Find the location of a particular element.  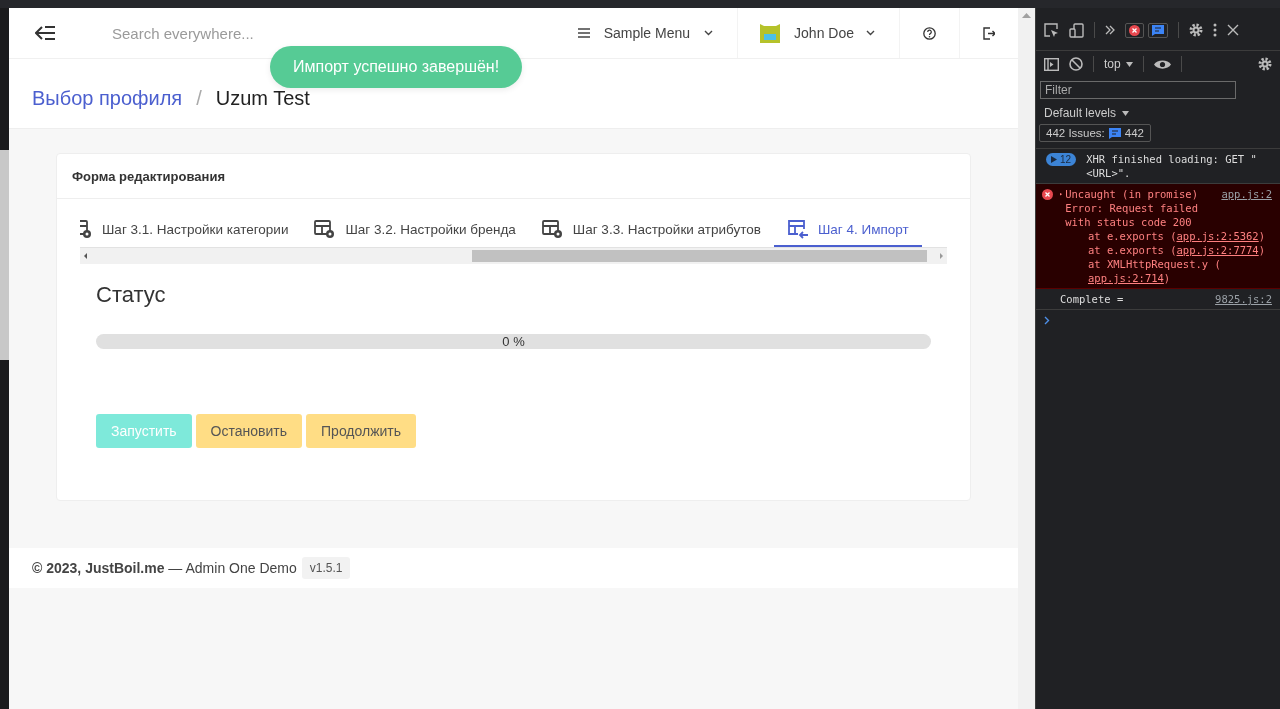

step-tab: Шаг 3.1. Настройки категории is located at coordinates (191, 233).